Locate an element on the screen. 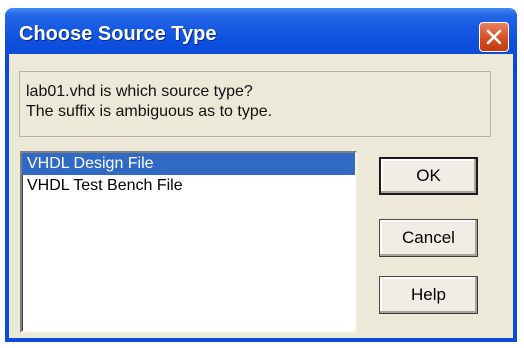 The image size is (524, 348). dialog-title: Choose Source Type is located at coordinates (118, 34).